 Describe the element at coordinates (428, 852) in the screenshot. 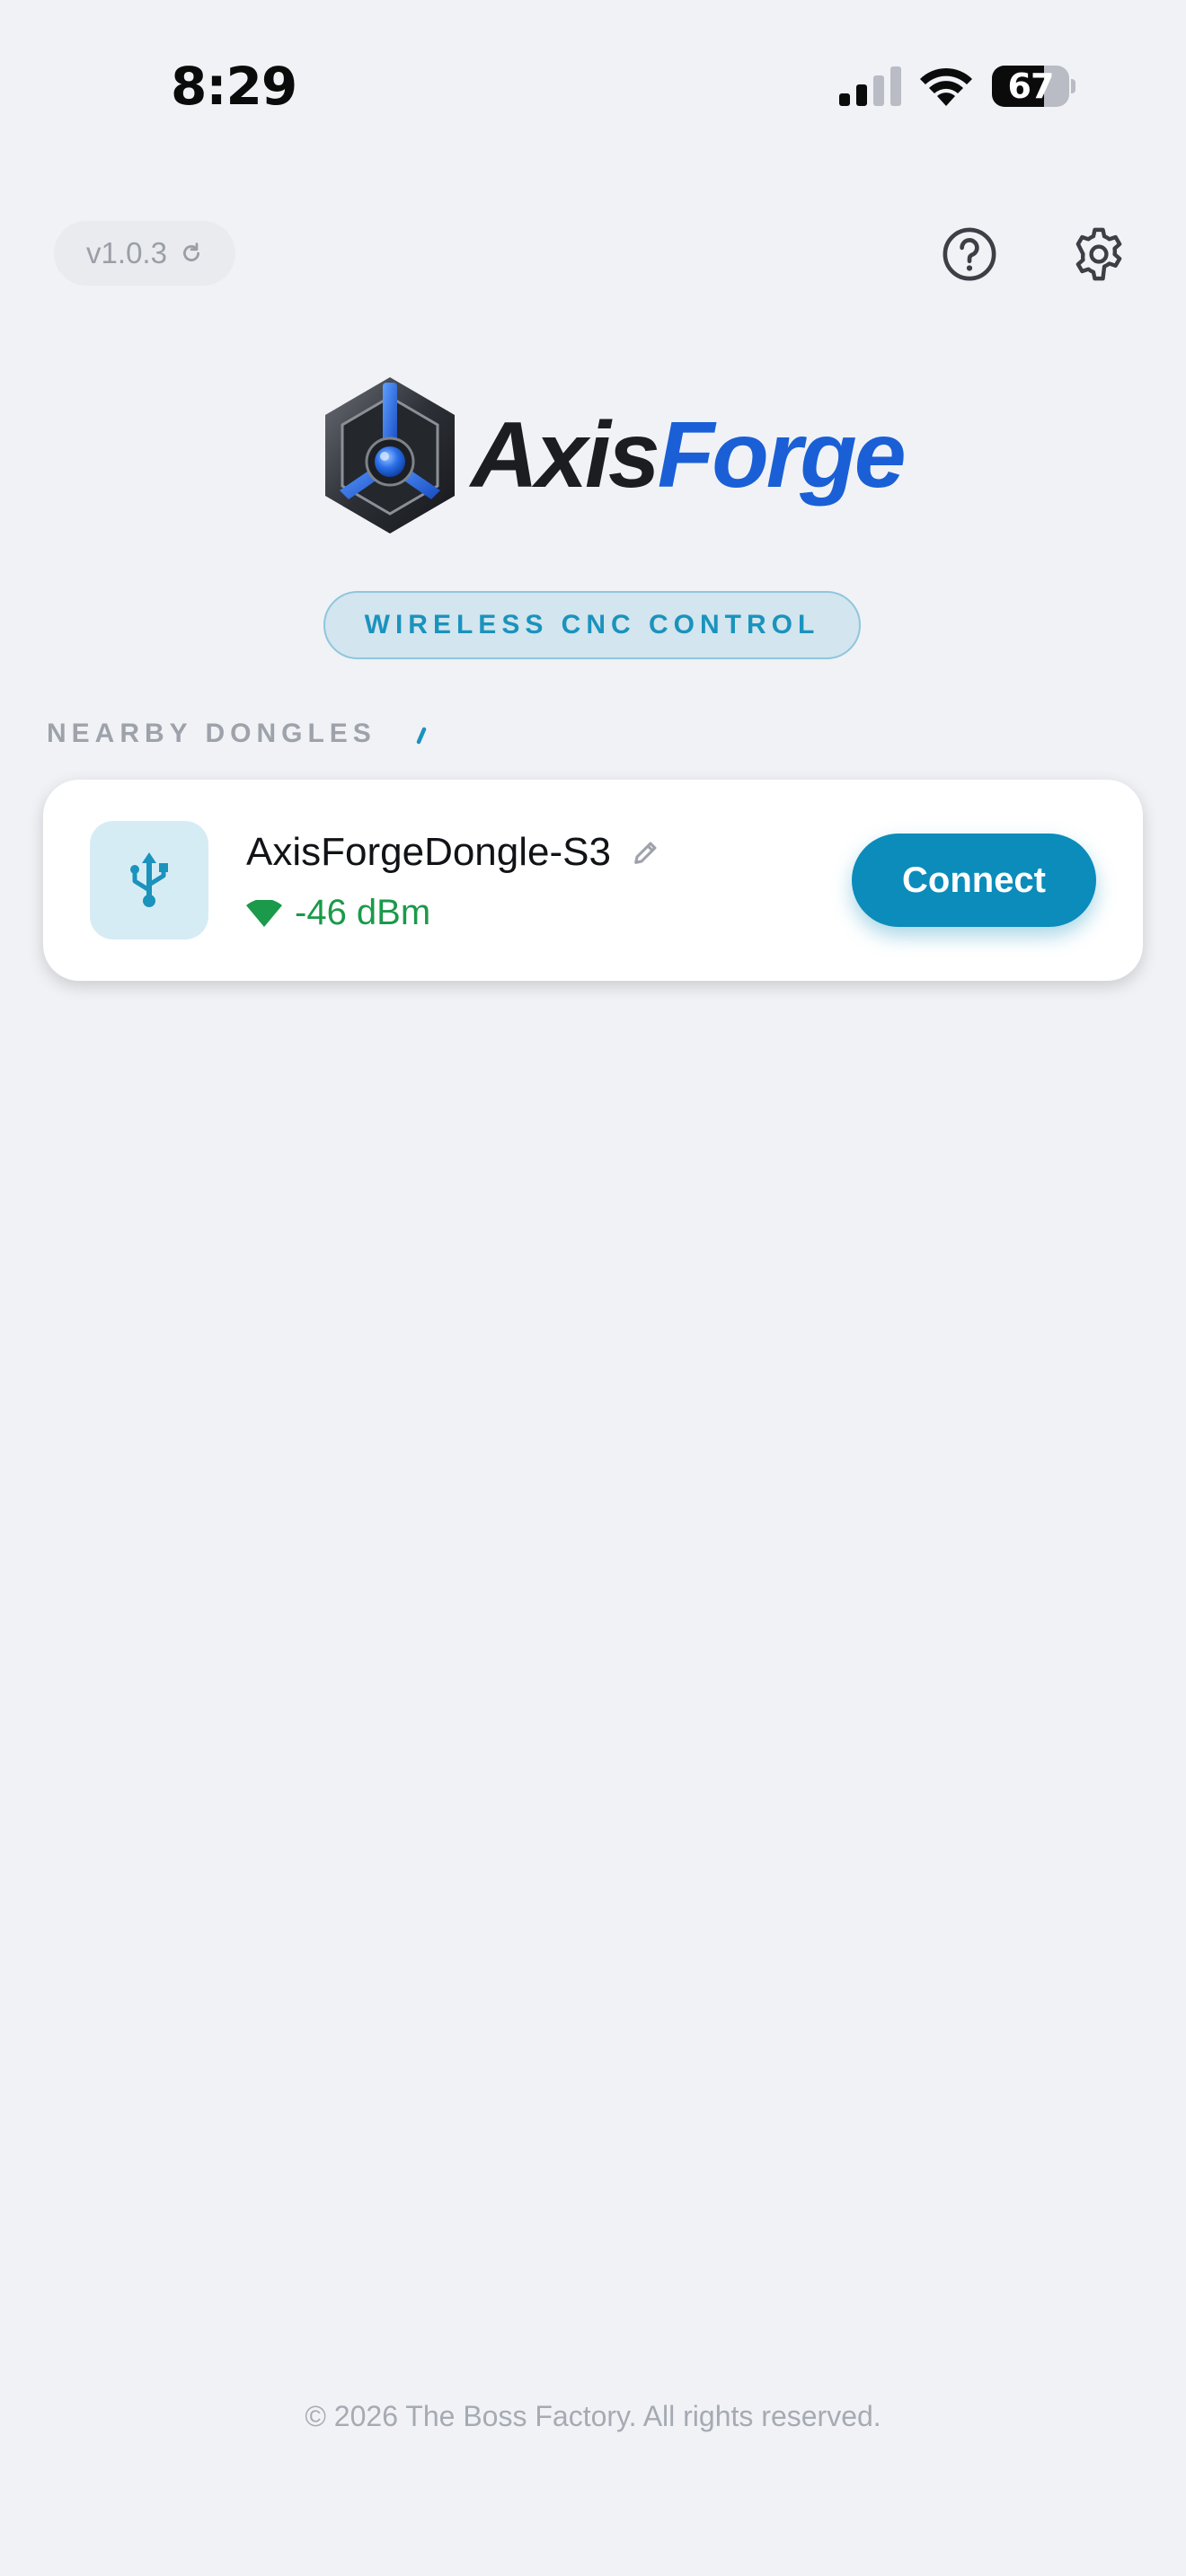

I see `device-name: AxisForgeDongle-S3` at that location.